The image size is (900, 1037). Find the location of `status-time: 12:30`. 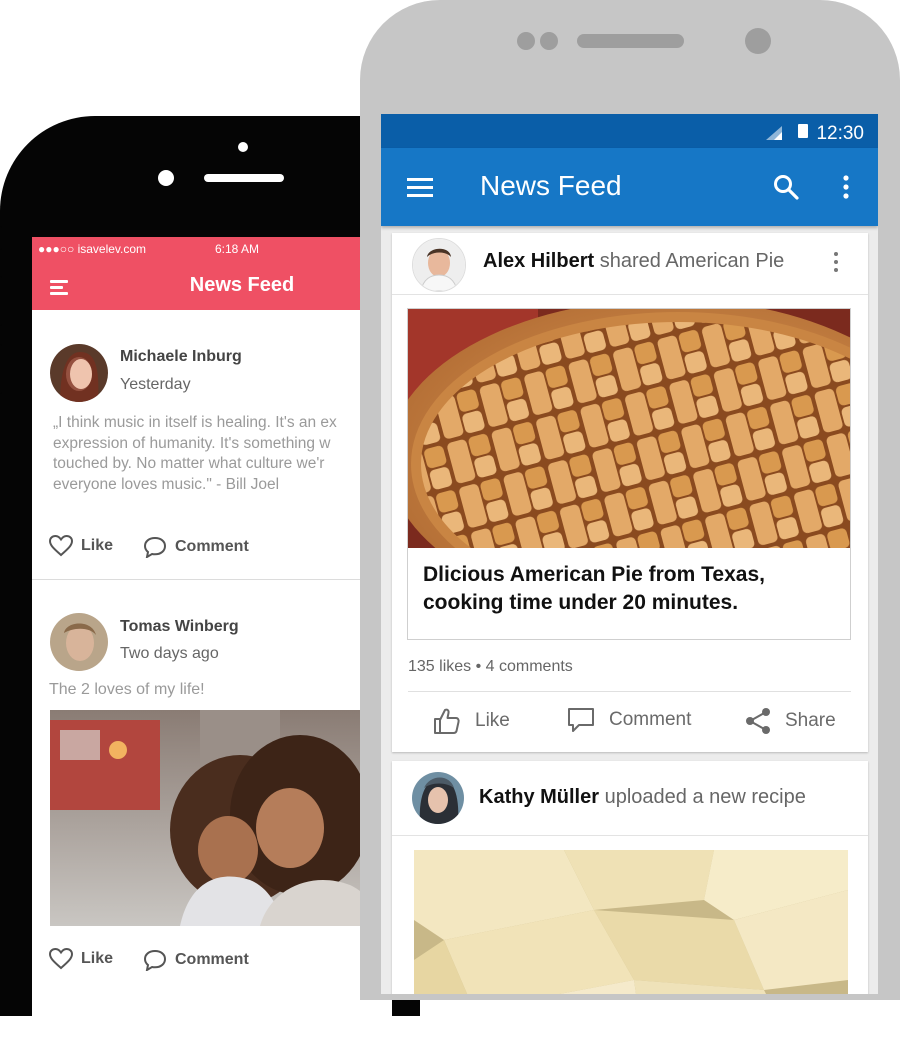

status-time: 12:30 is located at coordinates (840, 133).